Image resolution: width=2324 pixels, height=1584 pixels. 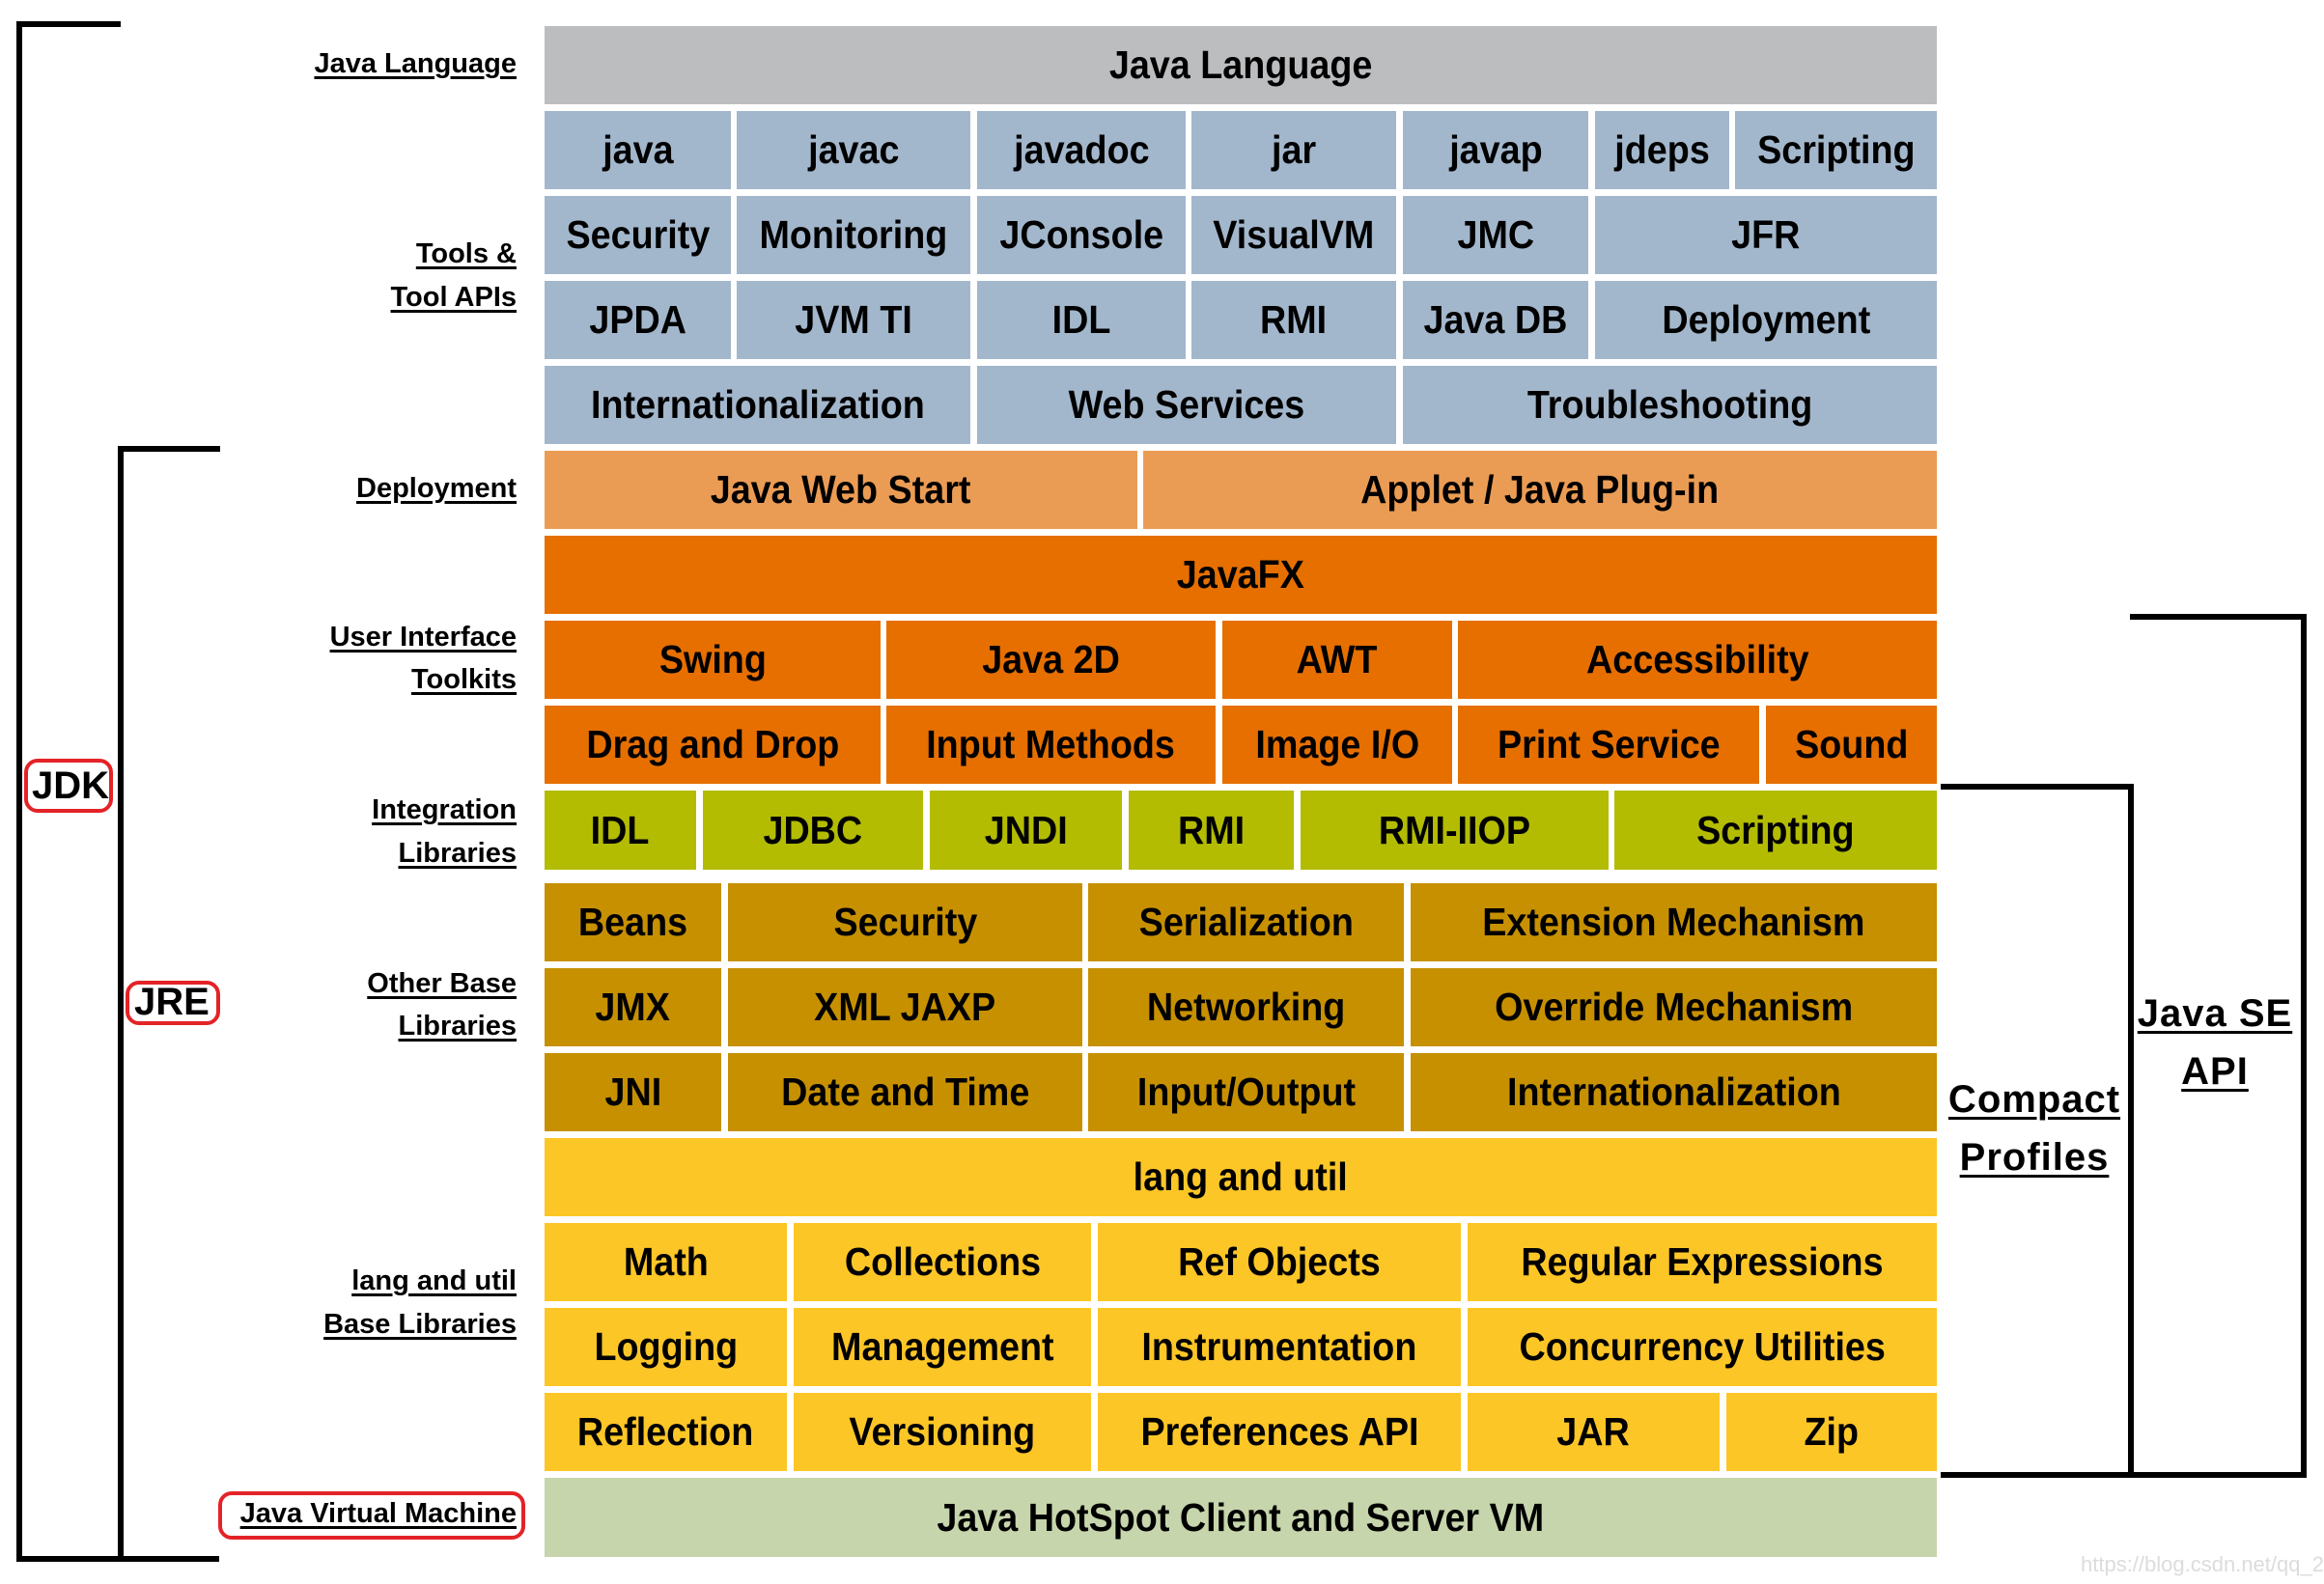 I want to click on tool-javadb-label: Java DB, so click(x=1496, y=319).